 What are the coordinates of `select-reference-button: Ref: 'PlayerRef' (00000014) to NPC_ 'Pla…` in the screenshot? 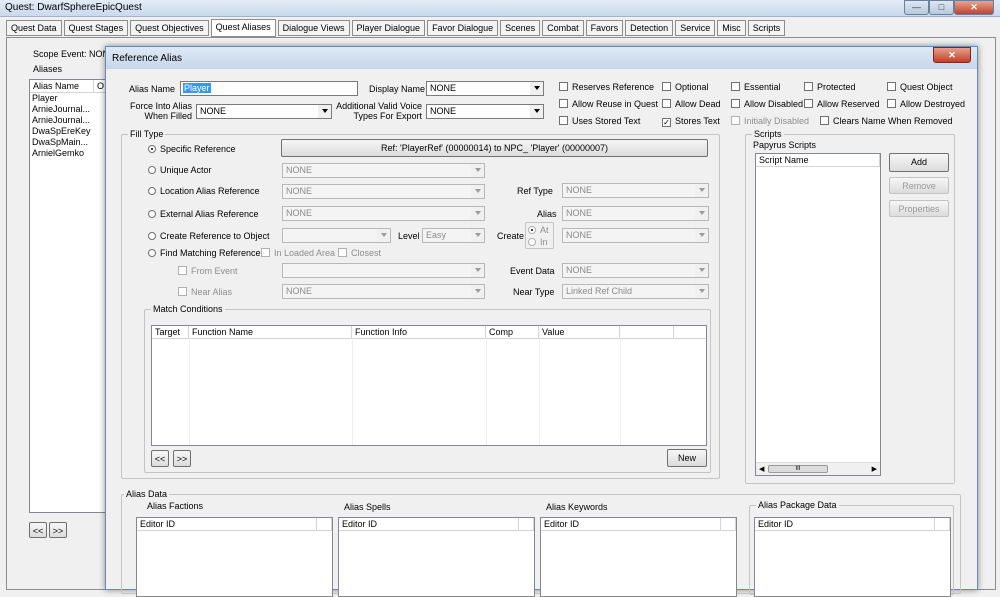 It's located at (494, 148).